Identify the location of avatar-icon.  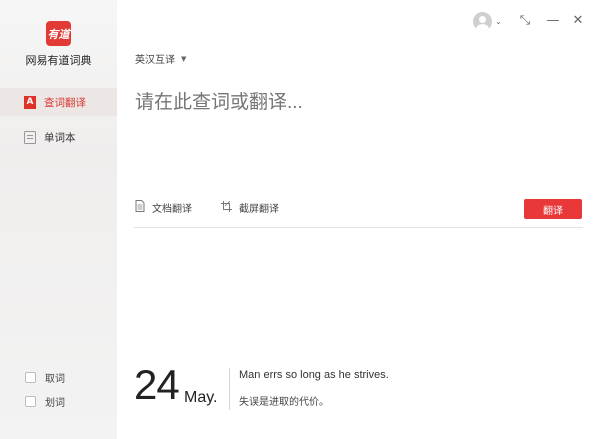
(482, 21).